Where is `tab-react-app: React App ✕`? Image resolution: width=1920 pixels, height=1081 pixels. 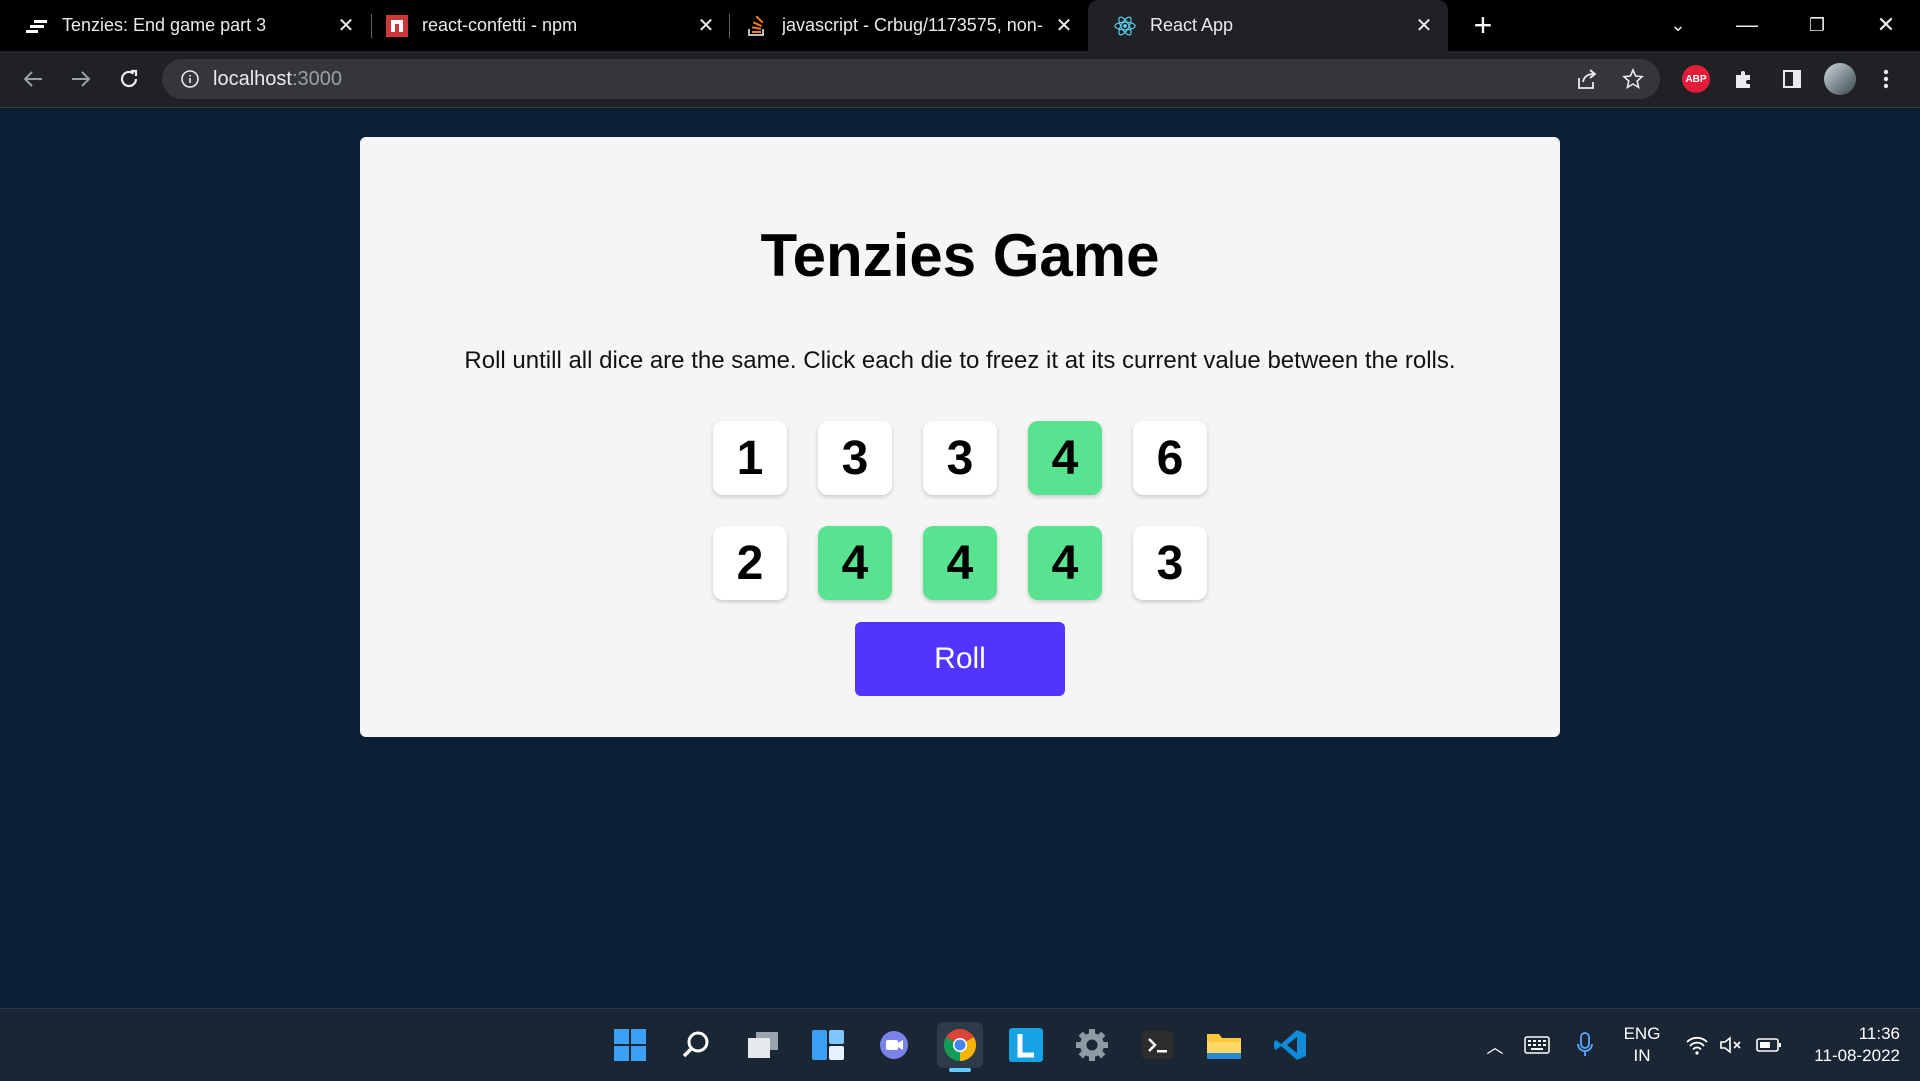
tab-react-app: React App ✕ is located at coordinates (1268, 25).